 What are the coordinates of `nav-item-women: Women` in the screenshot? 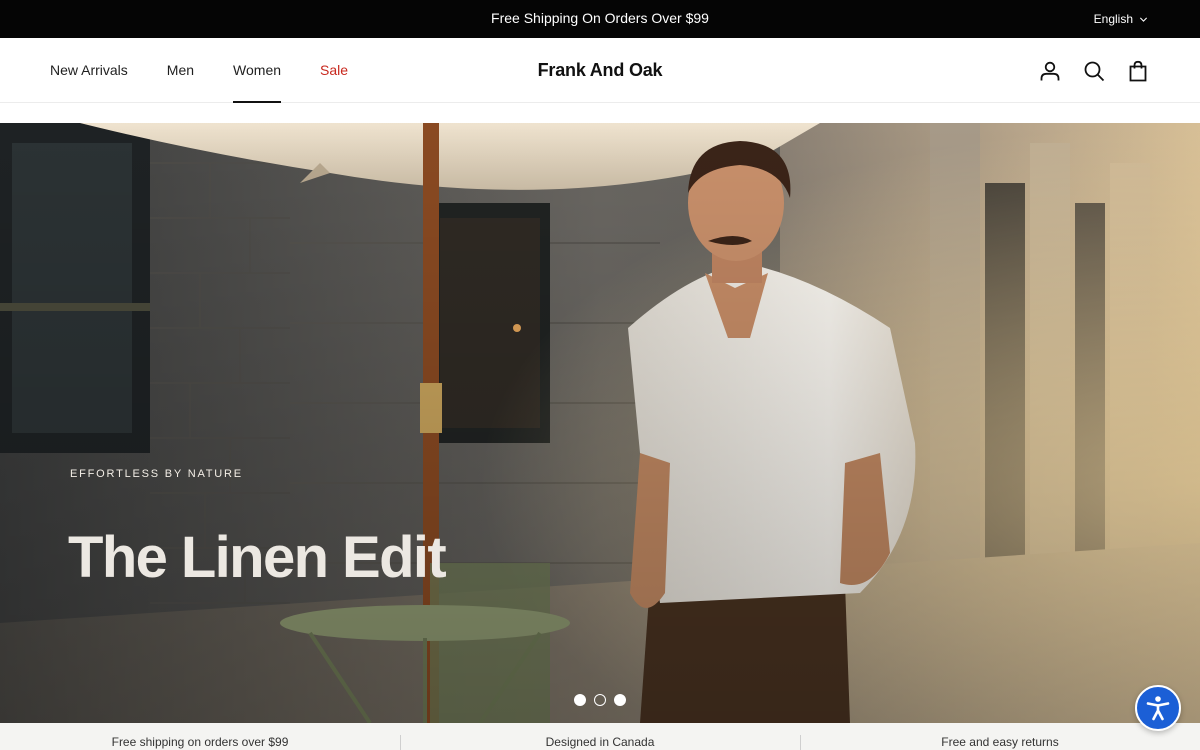 It's located at (257, 70).